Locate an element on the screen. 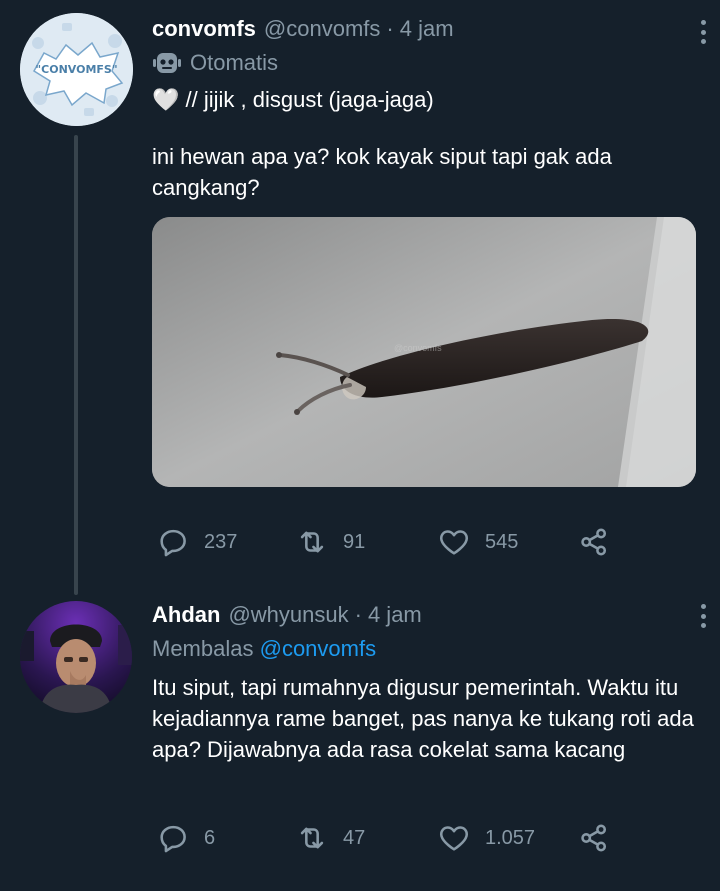  avatar-convomfs: "CONVOMFS" is located at coordinates (76, 69).